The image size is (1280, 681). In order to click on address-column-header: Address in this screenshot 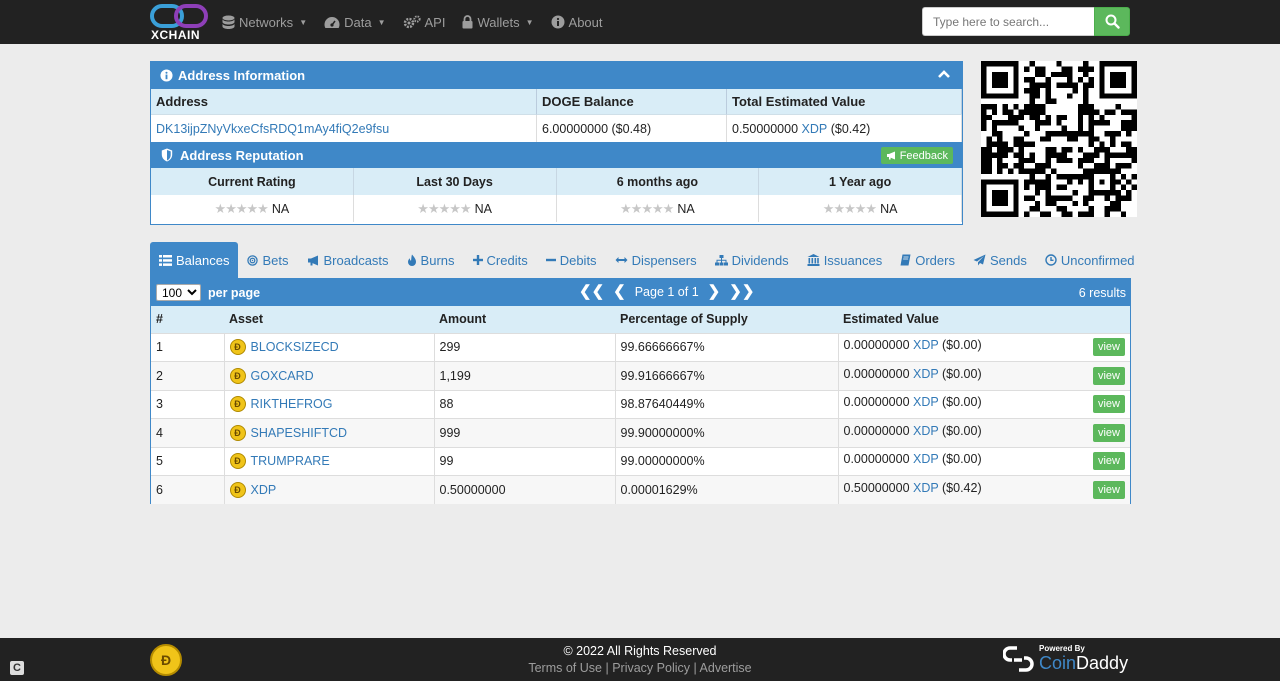, I will do `click(344, 102)`.